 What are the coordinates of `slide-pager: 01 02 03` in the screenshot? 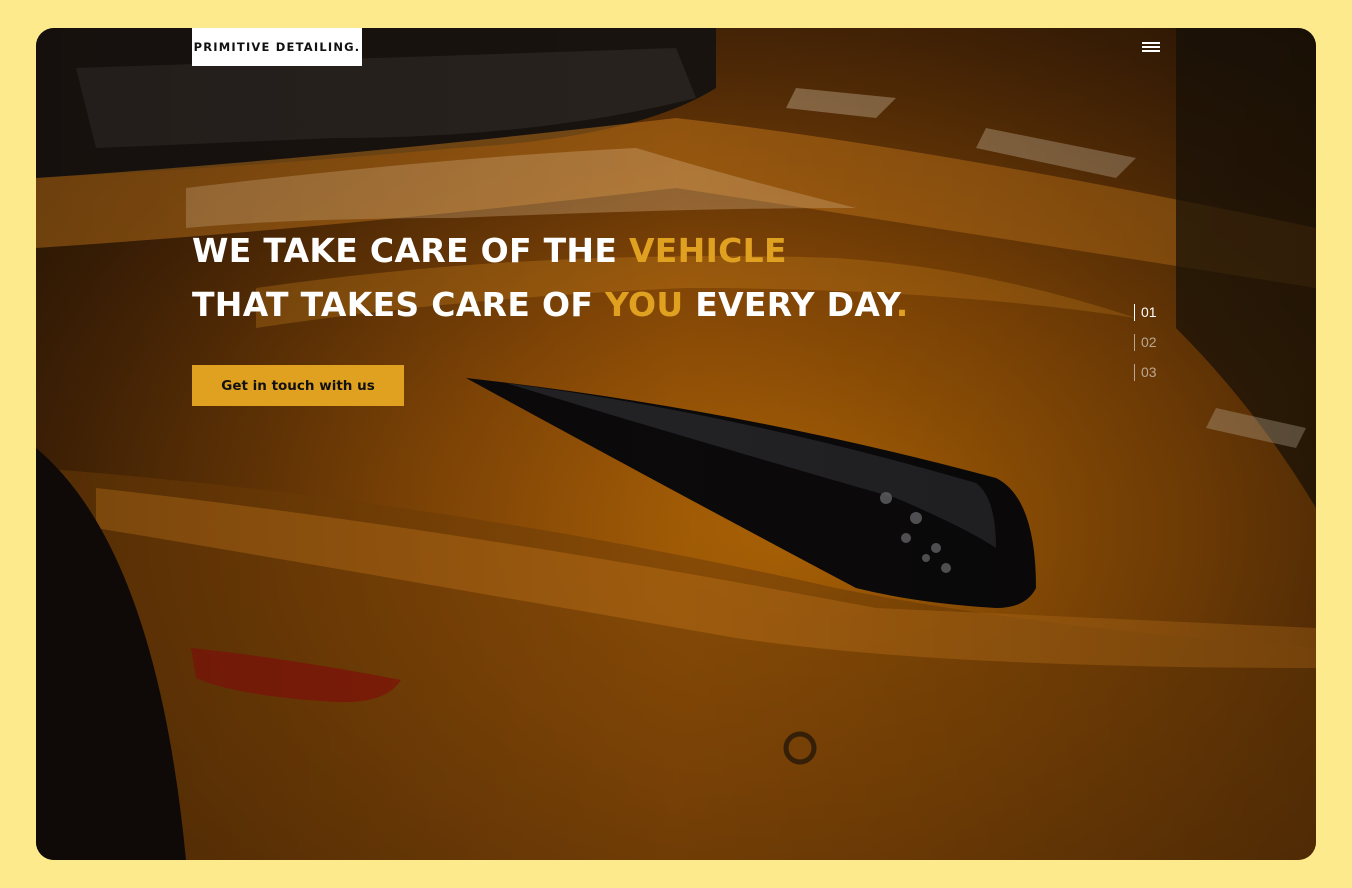 It's located at (1145, 349).